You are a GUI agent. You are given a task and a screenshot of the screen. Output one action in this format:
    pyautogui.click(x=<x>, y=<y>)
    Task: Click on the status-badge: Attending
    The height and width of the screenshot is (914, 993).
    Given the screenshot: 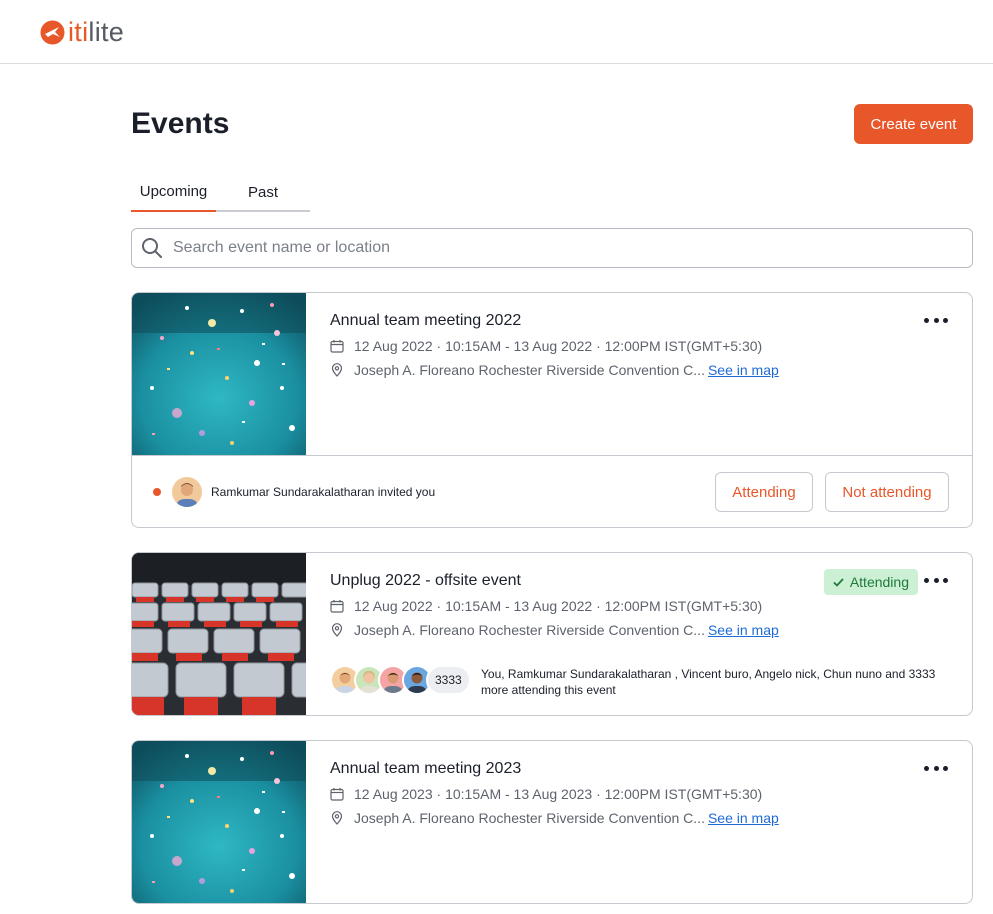 What is the action you would take?
    pyautogui.click(x=870, y=582)
    